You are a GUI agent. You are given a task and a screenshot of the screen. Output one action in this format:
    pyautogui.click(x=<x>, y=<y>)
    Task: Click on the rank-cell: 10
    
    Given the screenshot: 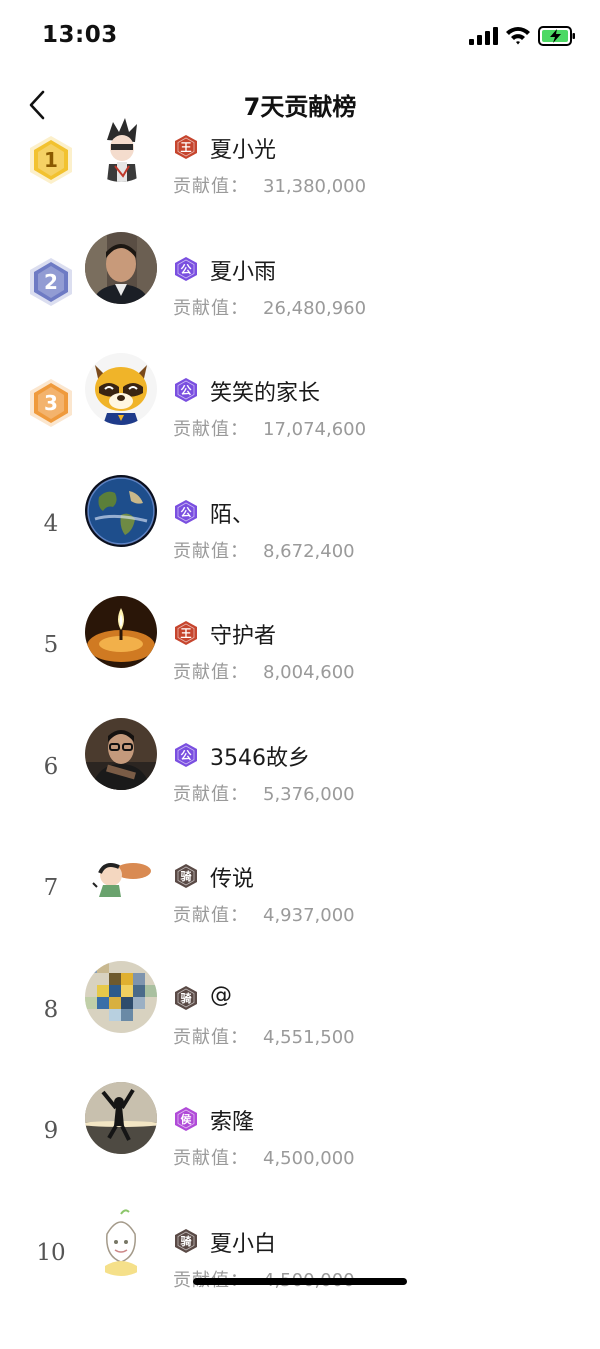 What is the action you would take?
    pyautogui.click(x=51, y=1254)
    